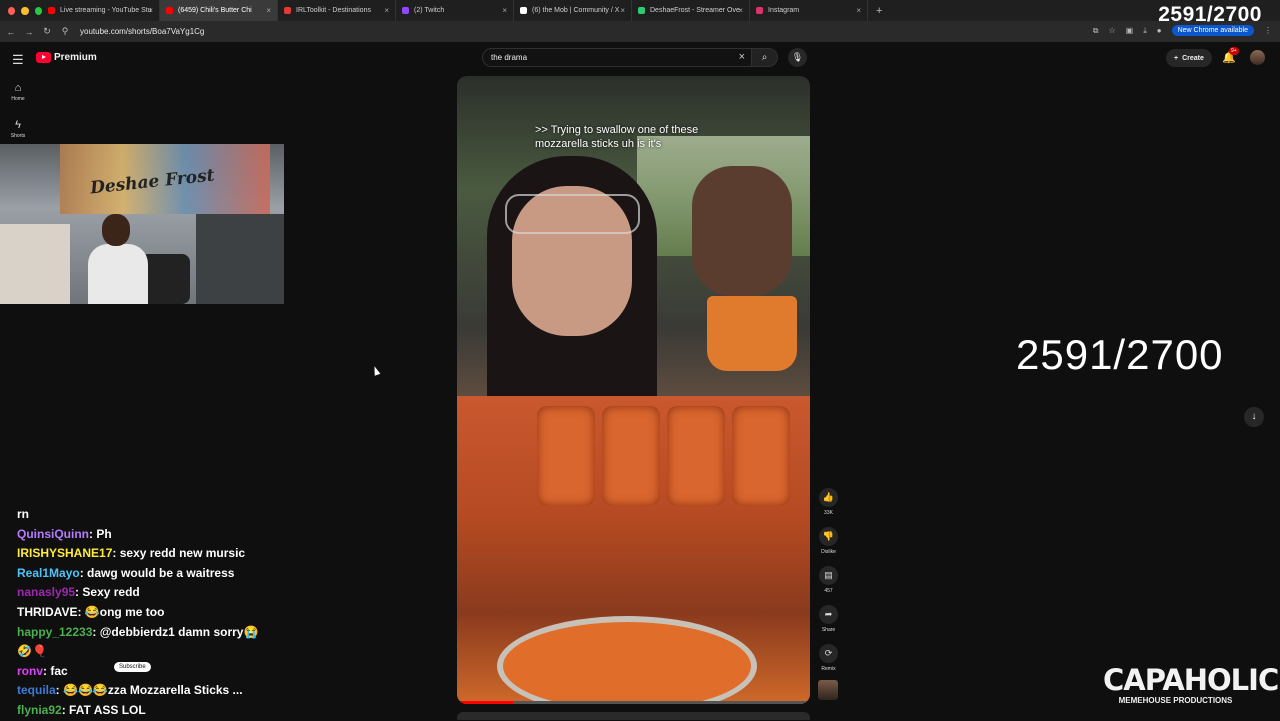 The height and width of the screenshot is (721, 1280). What do you see at coordinates (167, 613) in the screenshot?
I see `chat-message: THRIDAVE: 😂ong me too` at bounding box center [167, 613].